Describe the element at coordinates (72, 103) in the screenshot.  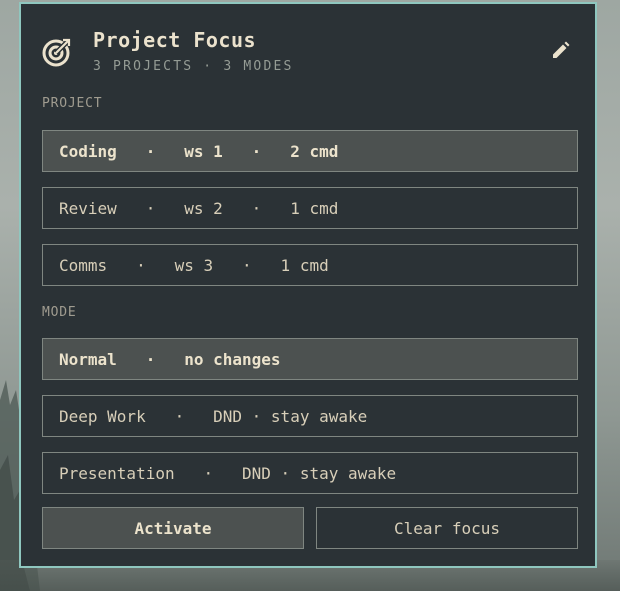
I see `project-section-label: PROJECT` at that location.